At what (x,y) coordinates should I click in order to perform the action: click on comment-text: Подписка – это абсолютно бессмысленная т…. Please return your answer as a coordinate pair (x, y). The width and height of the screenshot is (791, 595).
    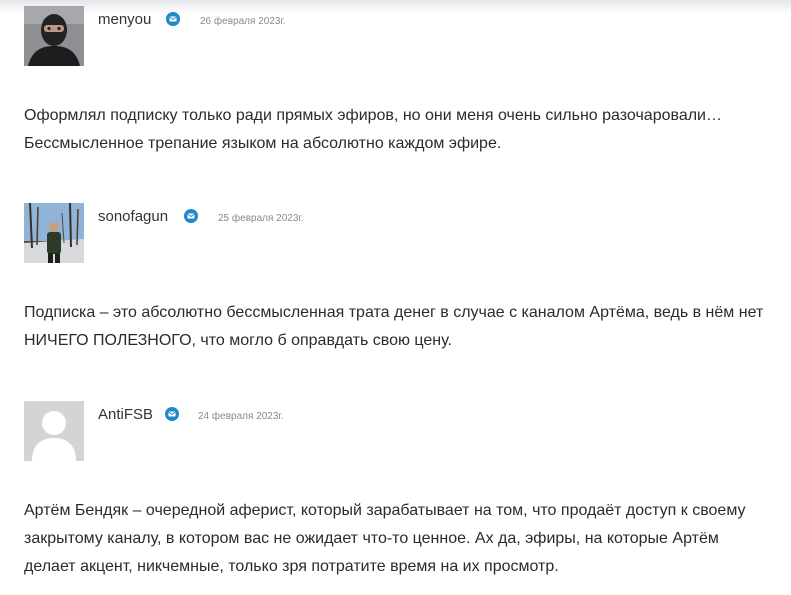
    Looking at the image, I should click on (394, 326).